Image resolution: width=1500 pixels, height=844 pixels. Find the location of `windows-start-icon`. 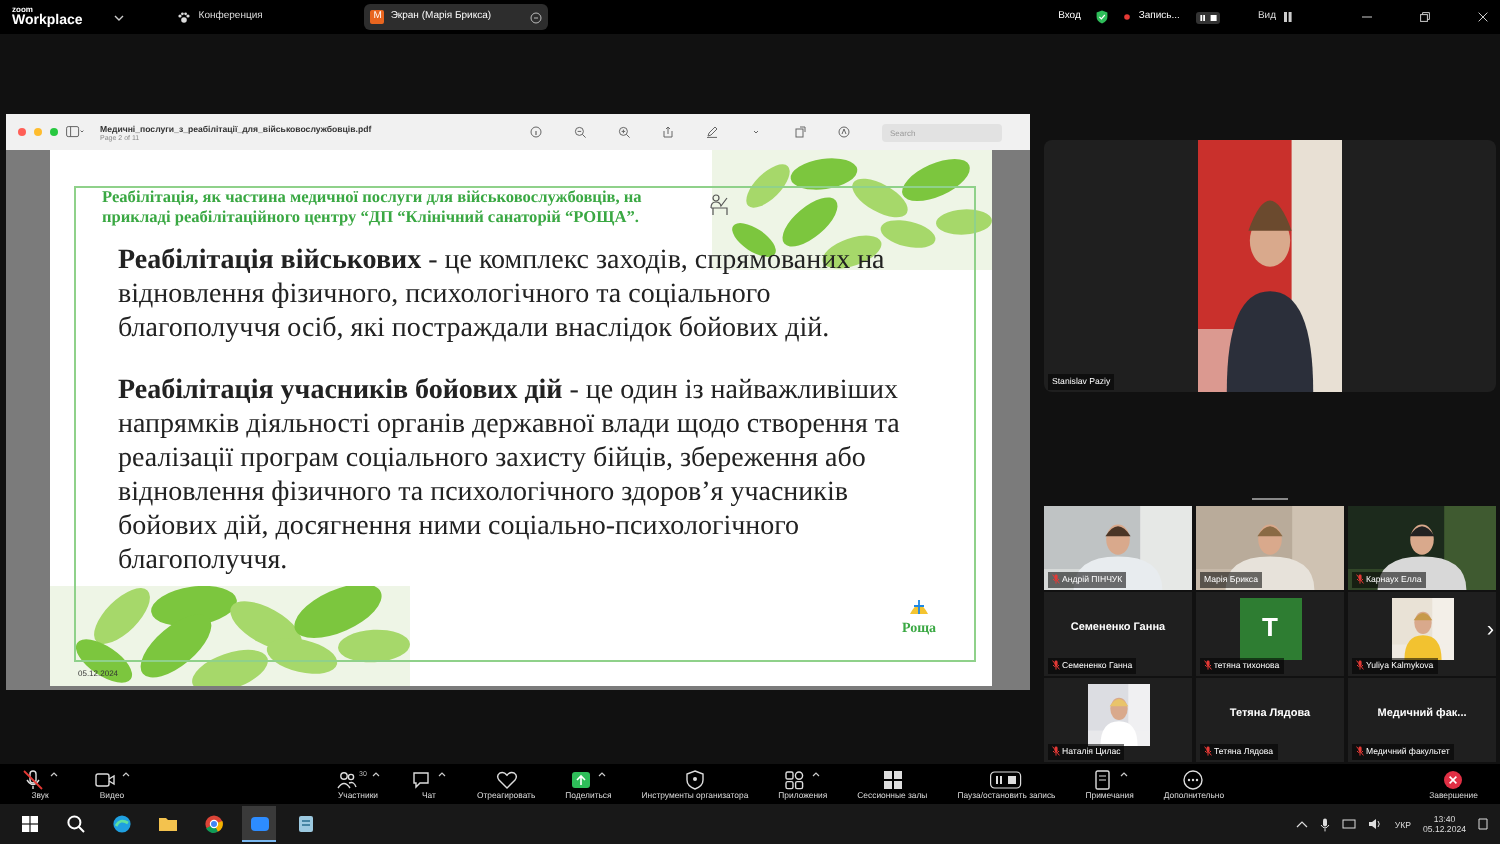

windows-start-icon is located at coordinates (29, 824).